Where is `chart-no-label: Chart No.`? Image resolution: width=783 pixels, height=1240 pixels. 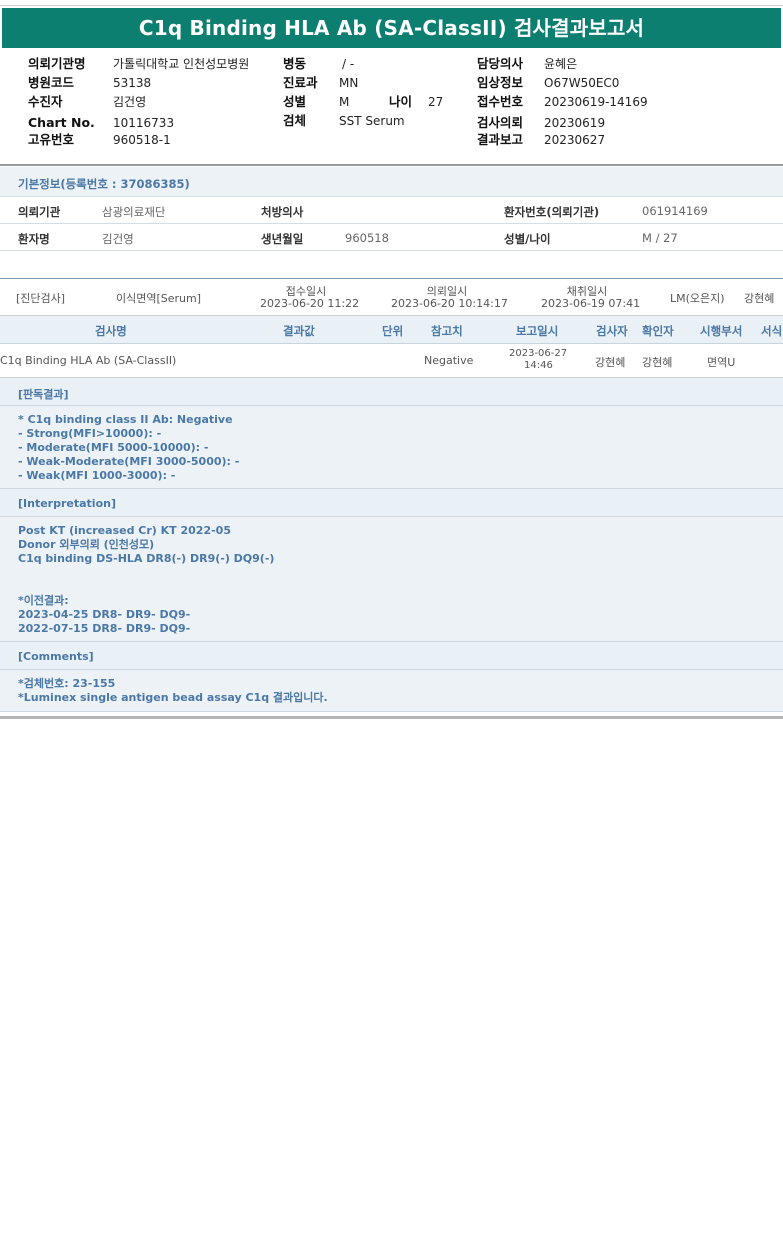 chart-no-label: Chart No. is located at coordinates (61, 122).